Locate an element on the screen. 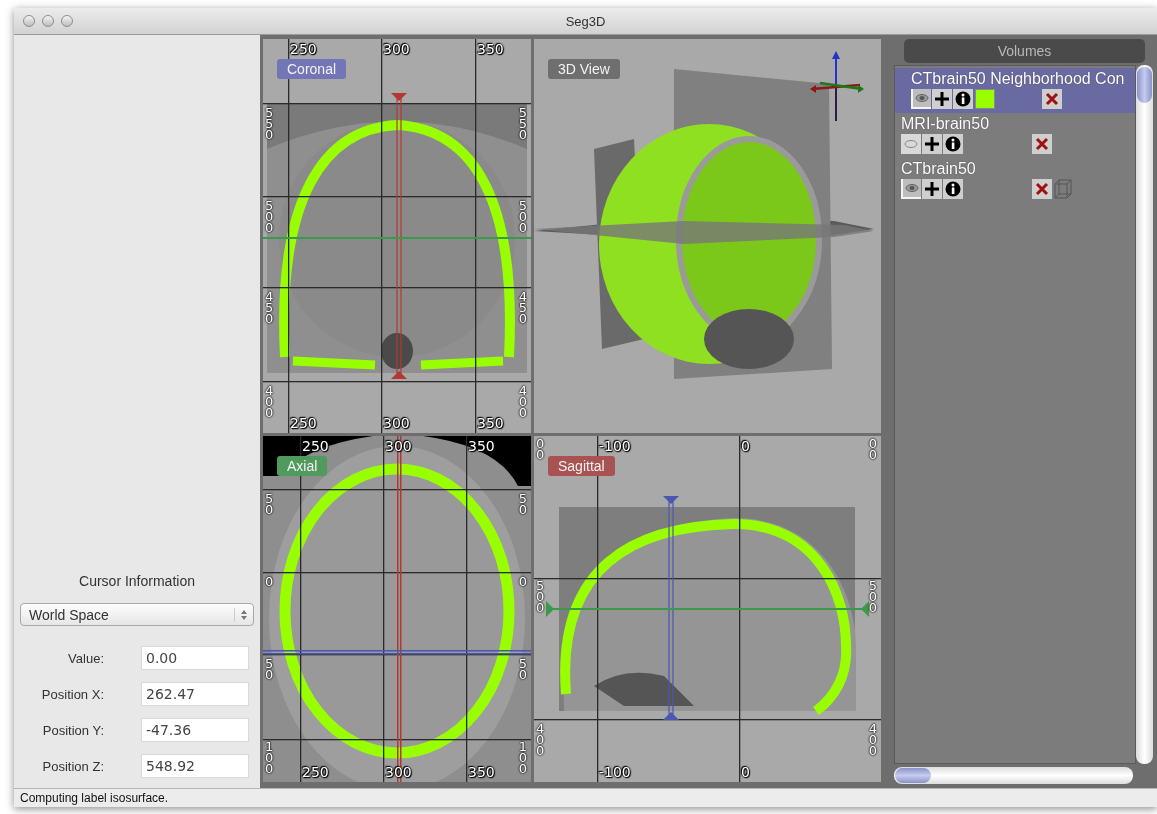  window-title: Seg3D is located at coordinates (585, 21).